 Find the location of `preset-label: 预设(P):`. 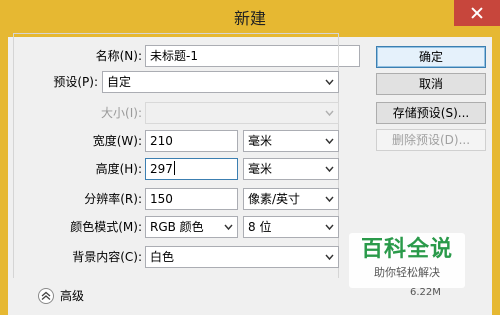

preset-label: 预设(P): is located at coordinates (75, 82).